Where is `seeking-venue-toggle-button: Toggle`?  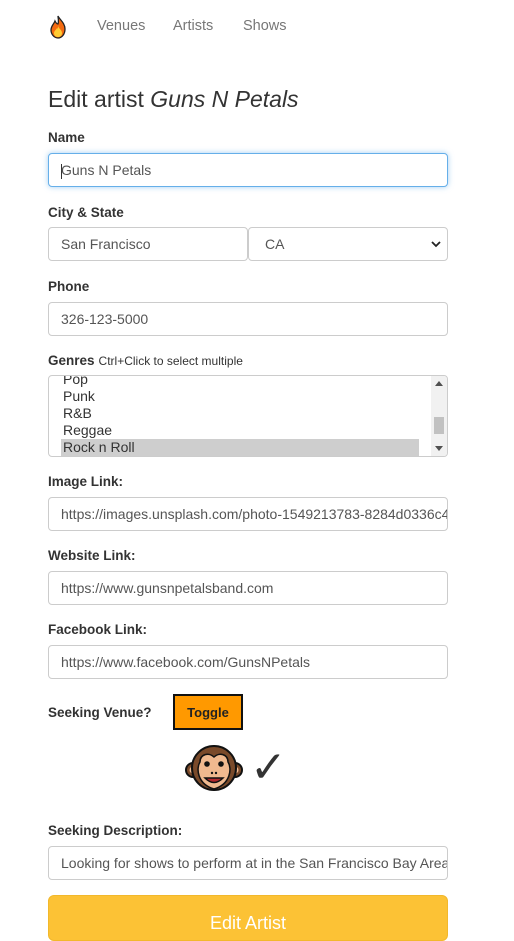 seeking-venue-toggle-button: Toggle is located at coordinates (208, 712).